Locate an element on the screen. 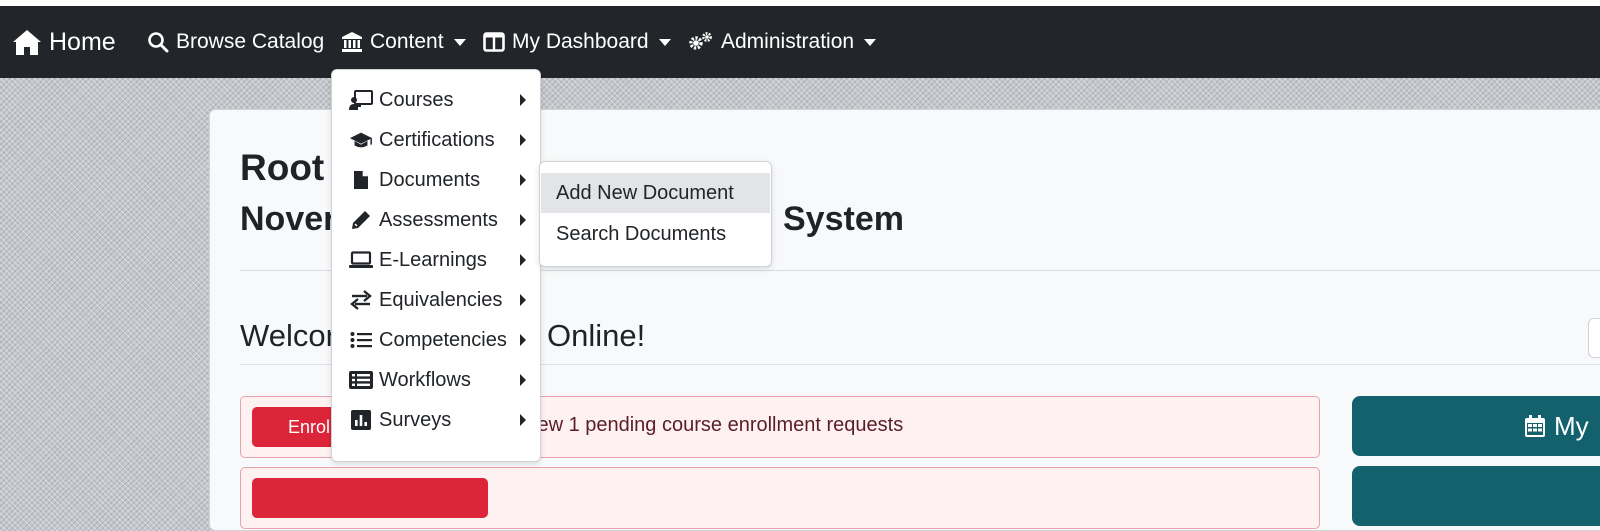 The width and height of the screenshot is (1600, 531). home-icon is located at coordinates (27, 42).